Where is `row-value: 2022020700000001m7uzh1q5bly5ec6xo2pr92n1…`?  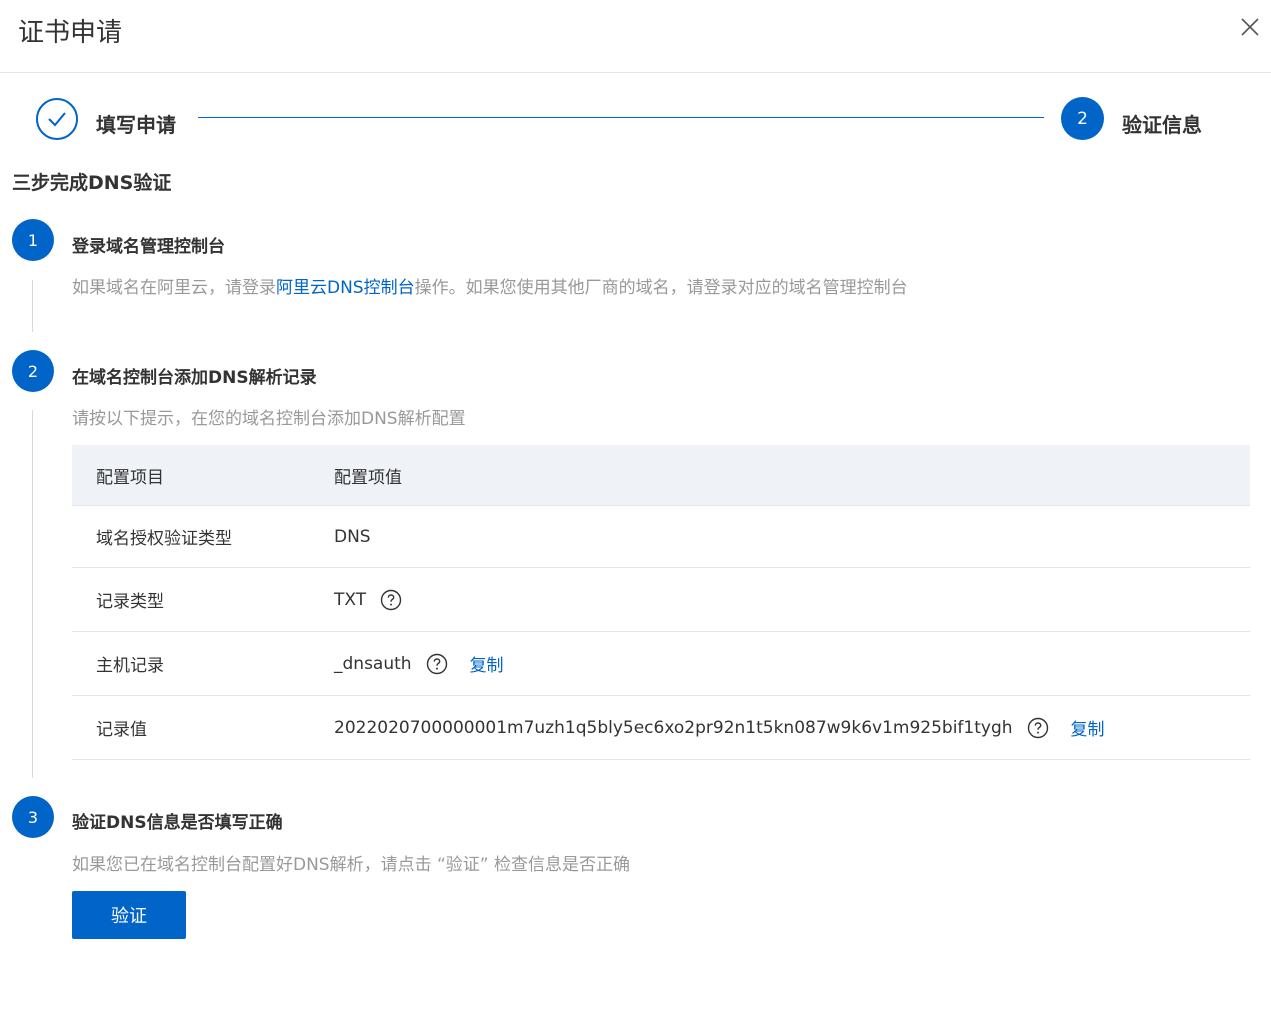 row-value: 2022020700000001m7uzh1q5bly5ec6xo2pr92n1… is located at coordinates (673, 727).